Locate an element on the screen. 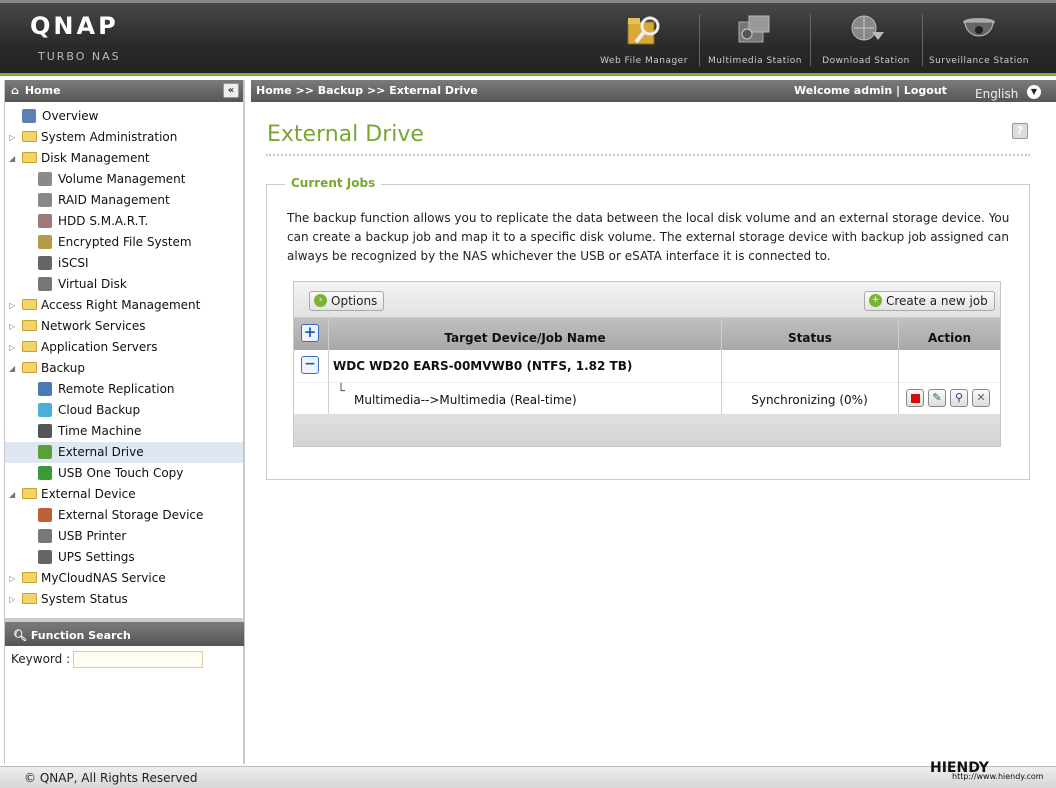  sidebar-item-time-machine: Time Machine is located at coordinates (124, 431).